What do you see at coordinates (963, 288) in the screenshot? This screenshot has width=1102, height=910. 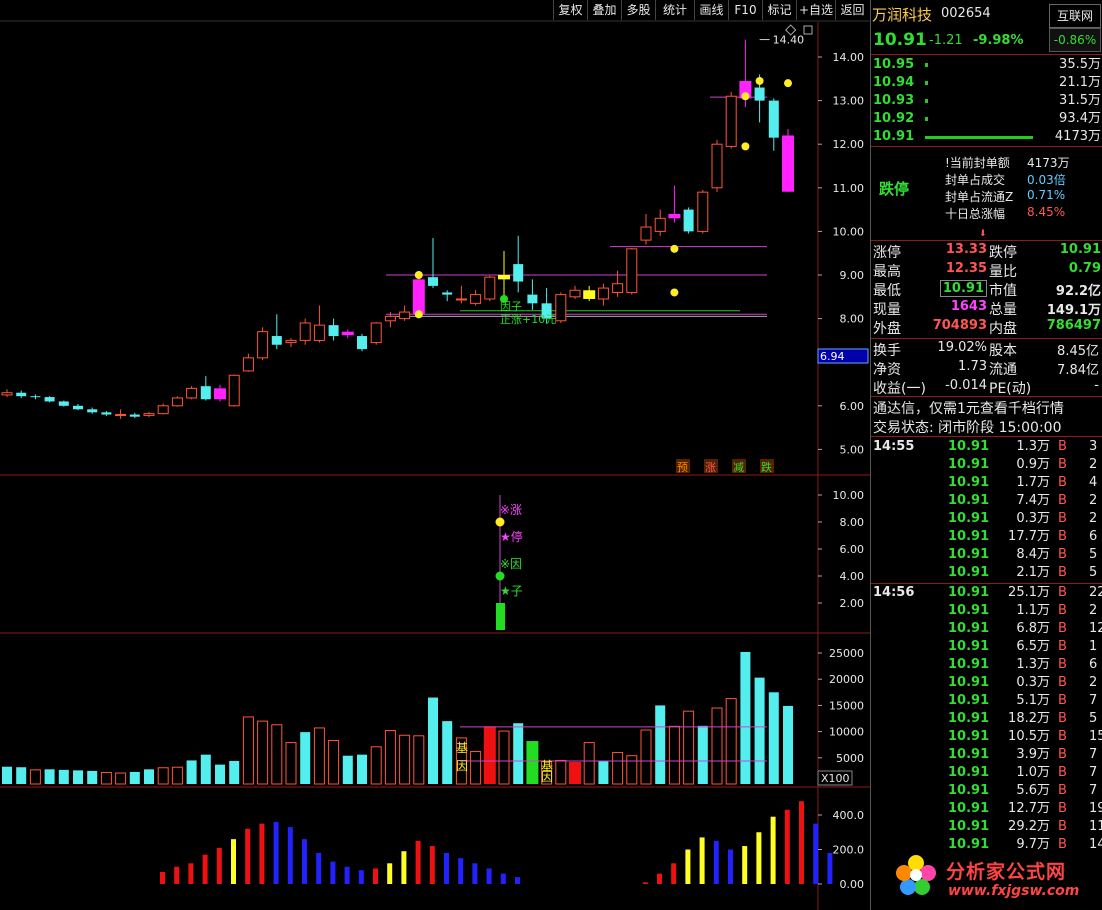 I see `stat-value: 10.91` at bounding box center [963, 288].